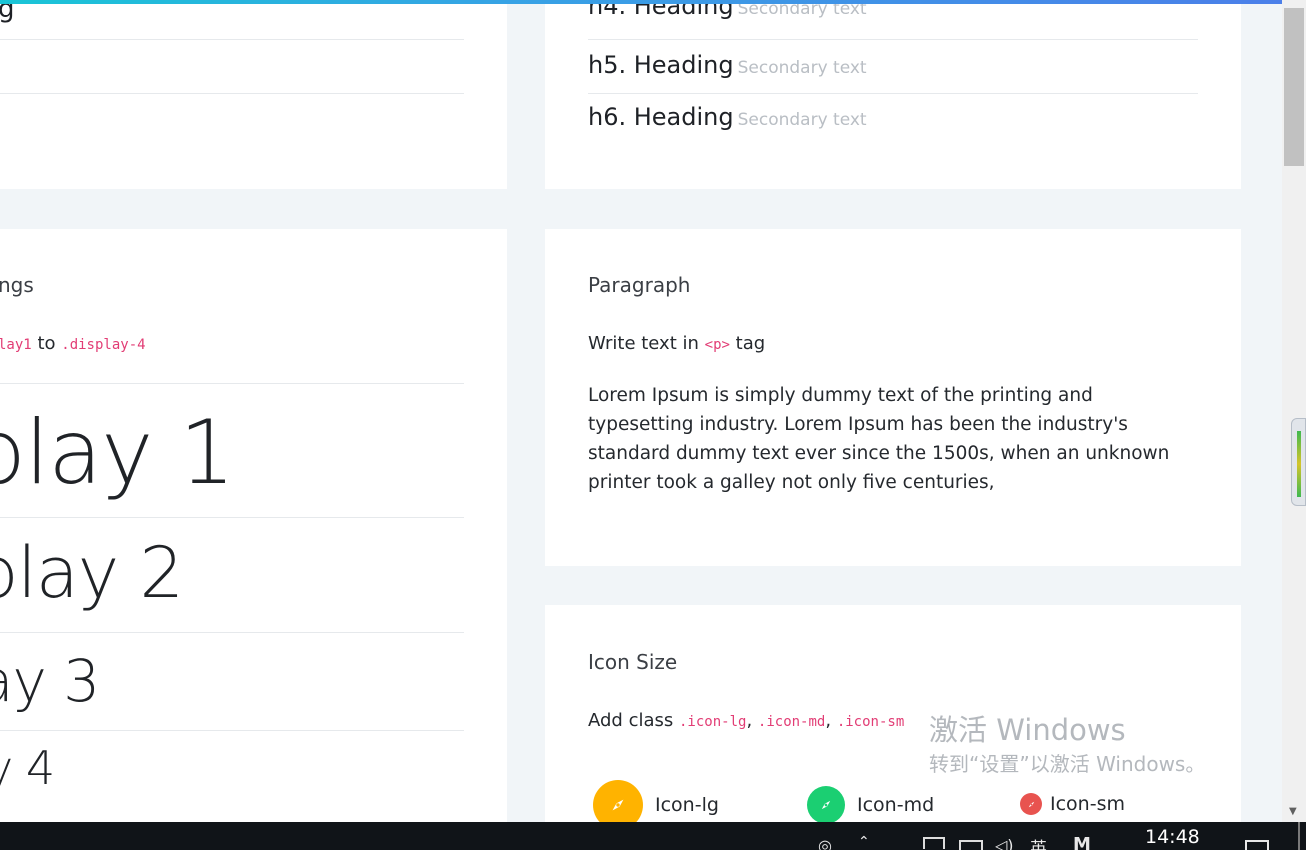 The width and height of the screenshot is (1306, 850). What do you see at coordinates (971, 845) in the screenshot?
I see `network-icon` at bounding box center [971, 845].